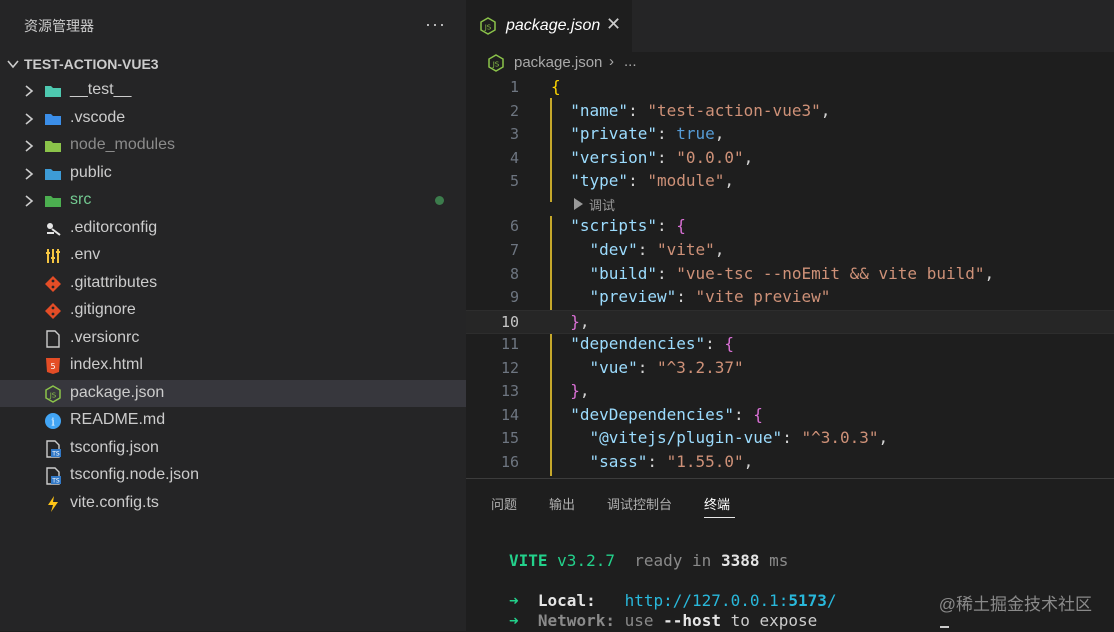  I want to click on code-token: "private", so click(613, 133).